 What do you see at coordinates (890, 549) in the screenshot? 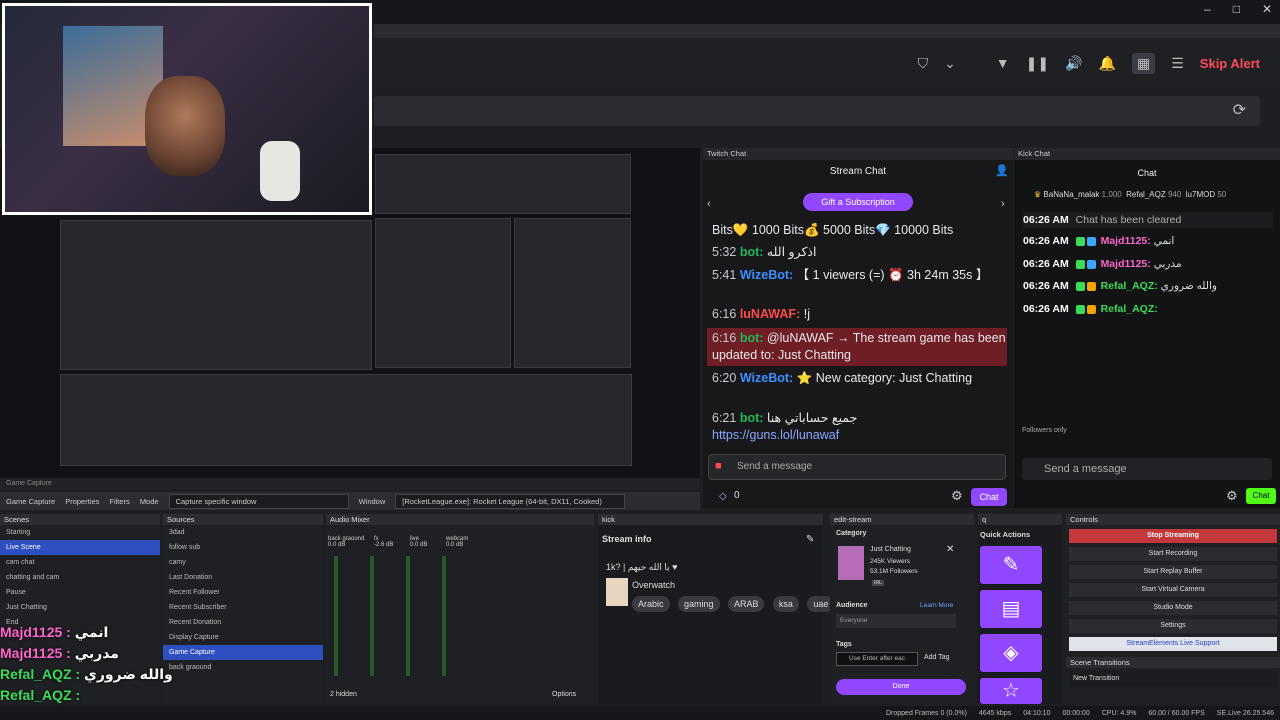
I see `category-name: Just Chatting` at bounding box center [890, 549].